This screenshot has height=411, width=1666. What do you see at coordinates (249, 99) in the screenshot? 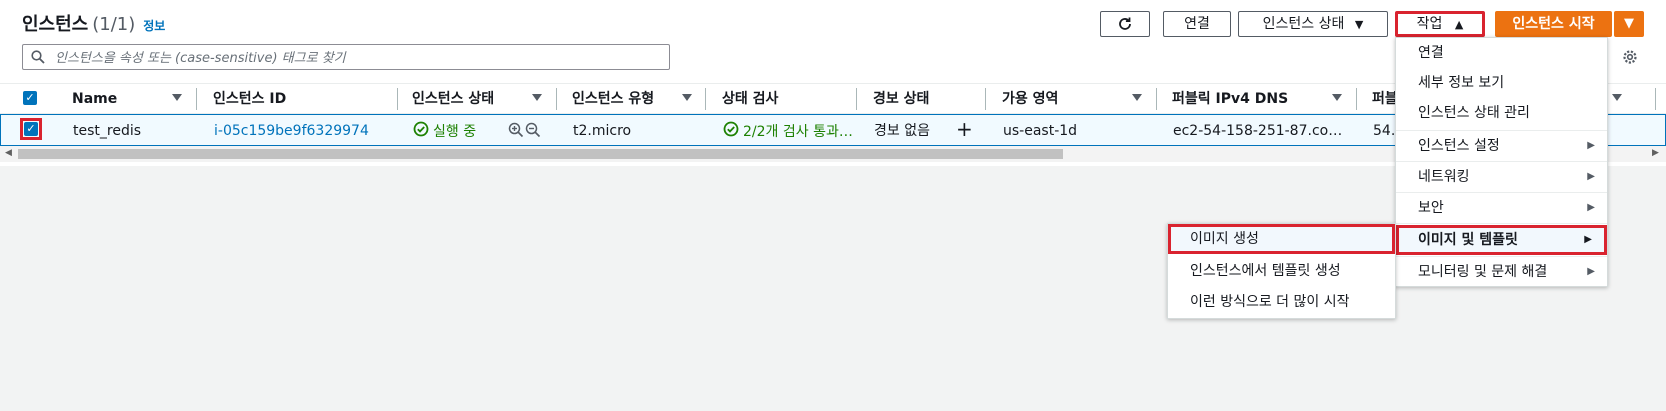
I see `col-instance-id: 인스턴스 ID` at bounding box center [249, 99].